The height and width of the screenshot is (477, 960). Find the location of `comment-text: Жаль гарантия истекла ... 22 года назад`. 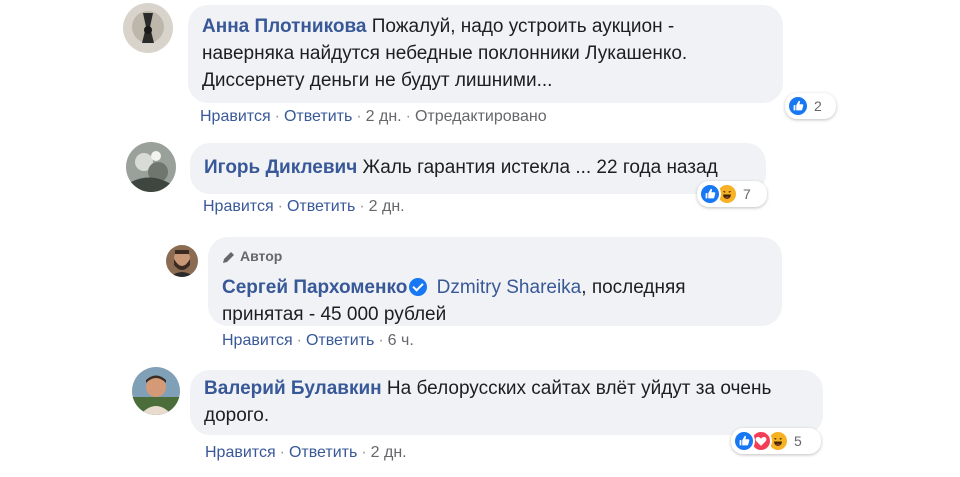

comment-text: Жаль гарантия истекла ... 22 года назад is located at coordinates (540, 167).